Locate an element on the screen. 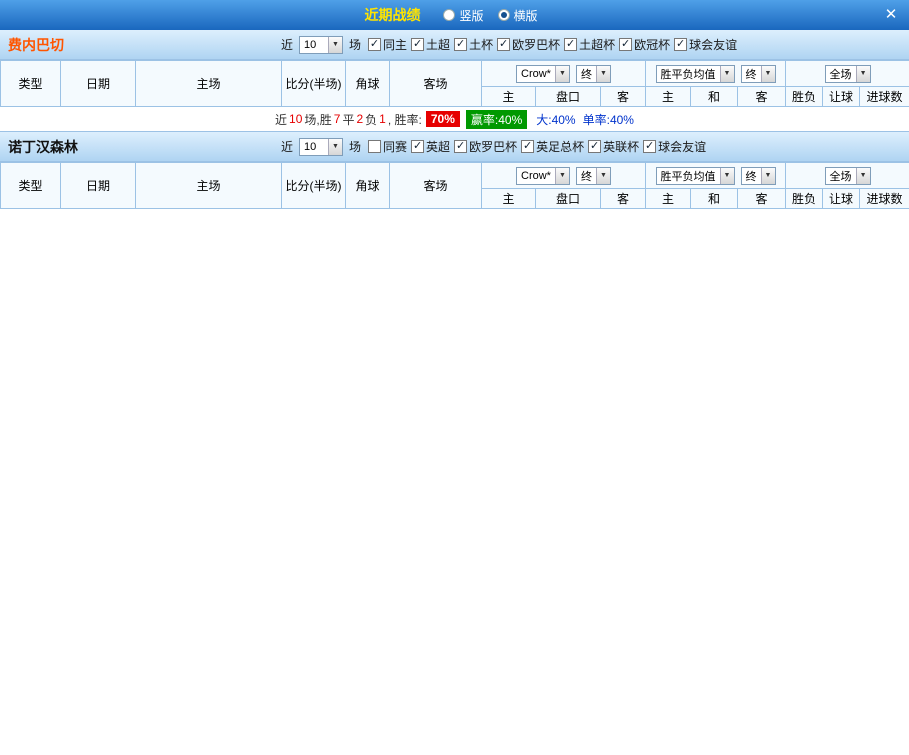  subcol-handicap-result: 让球 is located at coordinates (841, 96).